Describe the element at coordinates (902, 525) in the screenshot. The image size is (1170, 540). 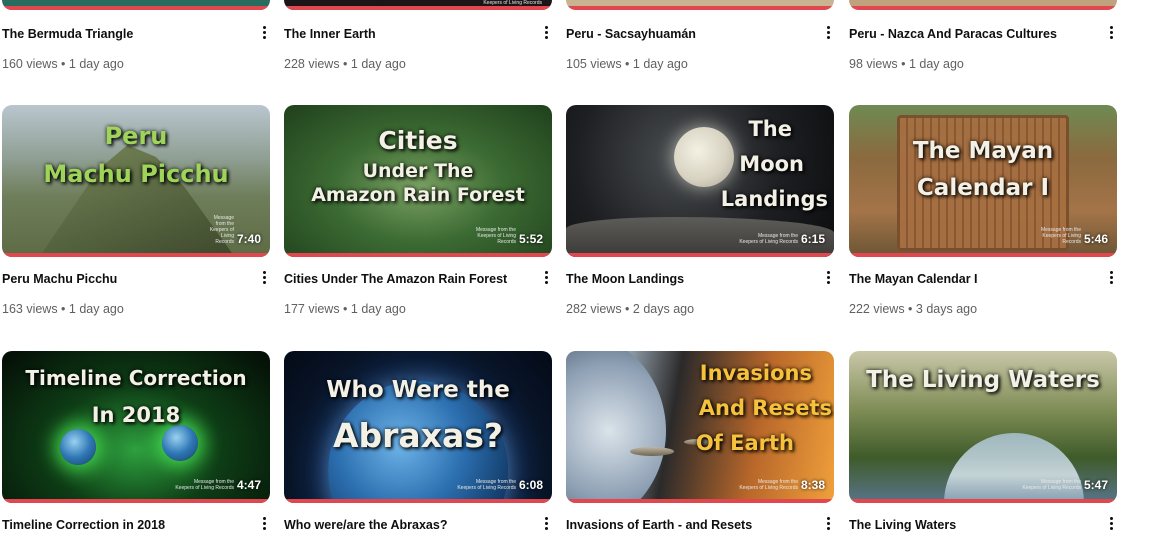
I see `video-title: The Living Waters` at that location.